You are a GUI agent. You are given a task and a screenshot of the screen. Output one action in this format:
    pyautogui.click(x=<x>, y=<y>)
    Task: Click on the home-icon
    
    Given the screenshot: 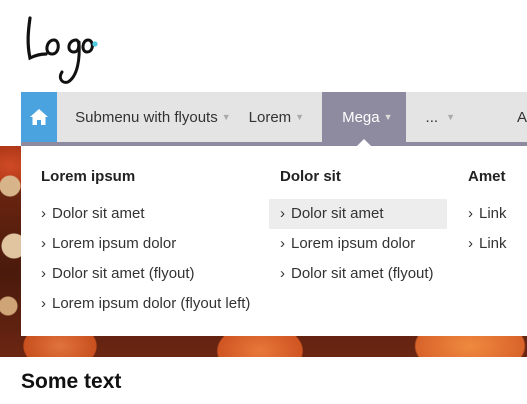 What is the action you would take?
    pyautogui.click(x=39, y=117)
    